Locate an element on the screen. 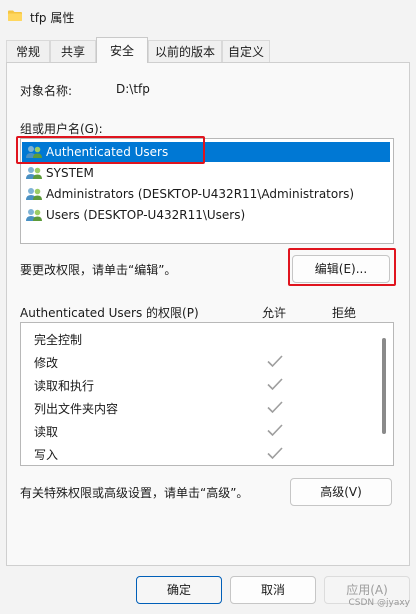 This screenshot has height=614, width=416. tab-general: 常规 is located at coordinates (28, 51).